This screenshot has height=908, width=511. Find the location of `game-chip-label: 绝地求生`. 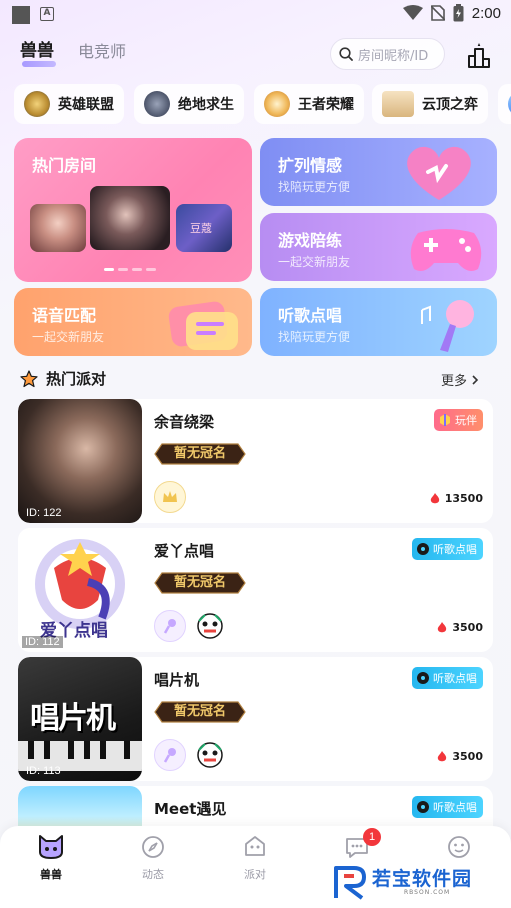

game-chip-label: 绝地求生 is located at coordinates (206, 105).